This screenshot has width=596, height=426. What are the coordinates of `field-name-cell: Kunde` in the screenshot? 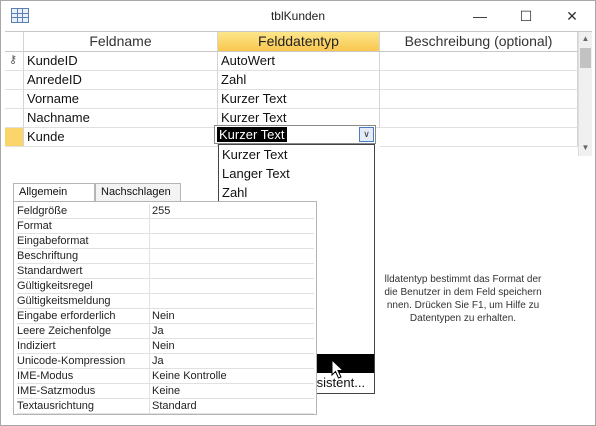 It's located at (121, 137).